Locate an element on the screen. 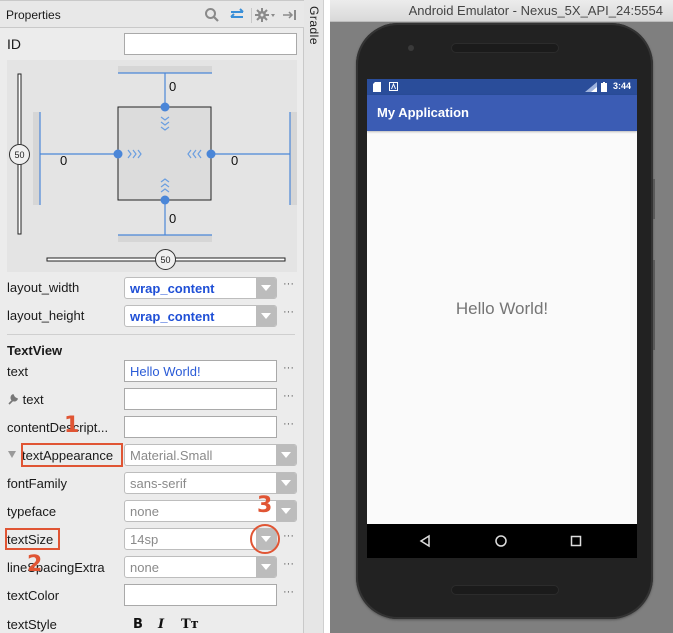 The width and height of the screenshot is (673, 633). text-color-more-button: ··· is located at coordinates (288, 592).